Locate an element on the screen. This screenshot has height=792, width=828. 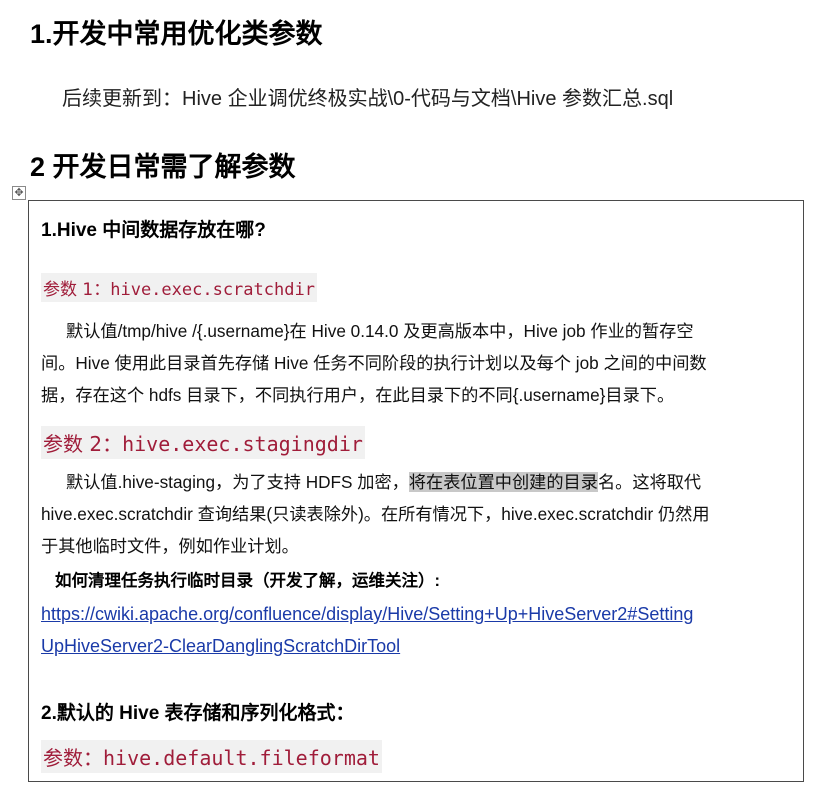
question-1-title: 1.Hive 中间数据存放在哪? is located at coordinates (153, 230).